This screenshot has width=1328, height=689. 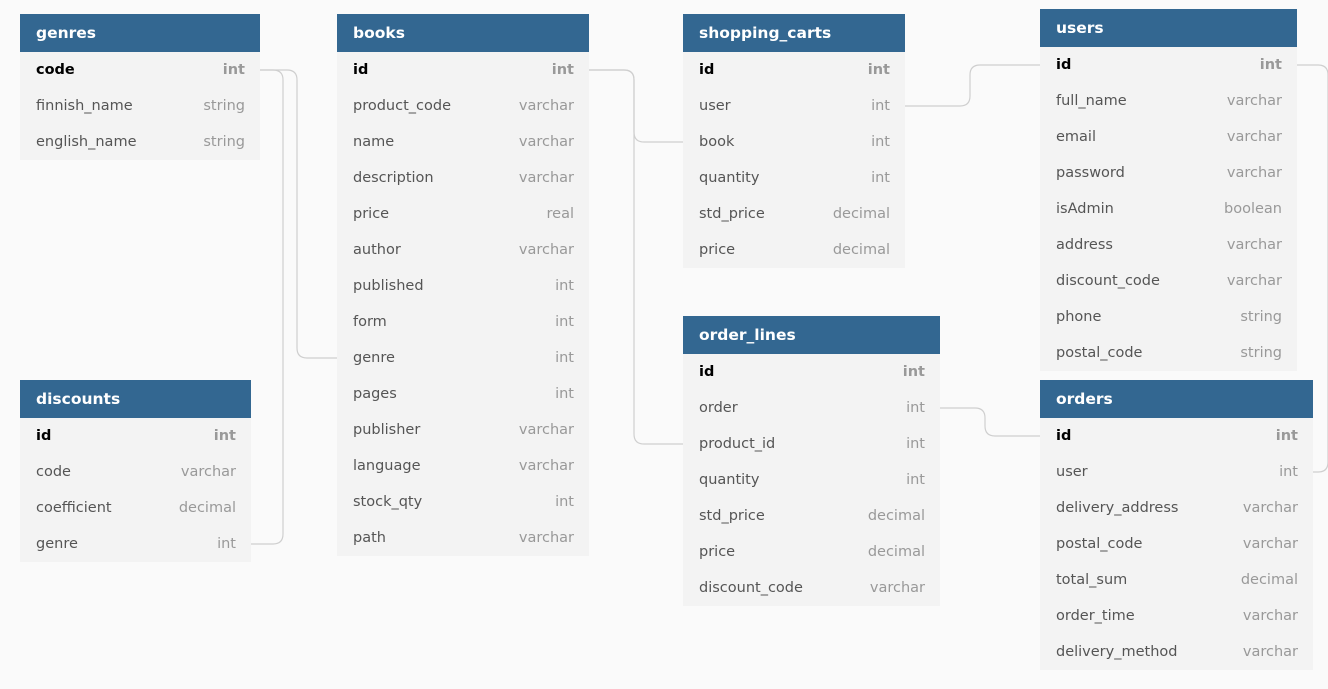 What do you see at coordinates (1176, 580) in the screenshot?
I see `field-row: total_sum decimal` at bounding box center [1176, 580].